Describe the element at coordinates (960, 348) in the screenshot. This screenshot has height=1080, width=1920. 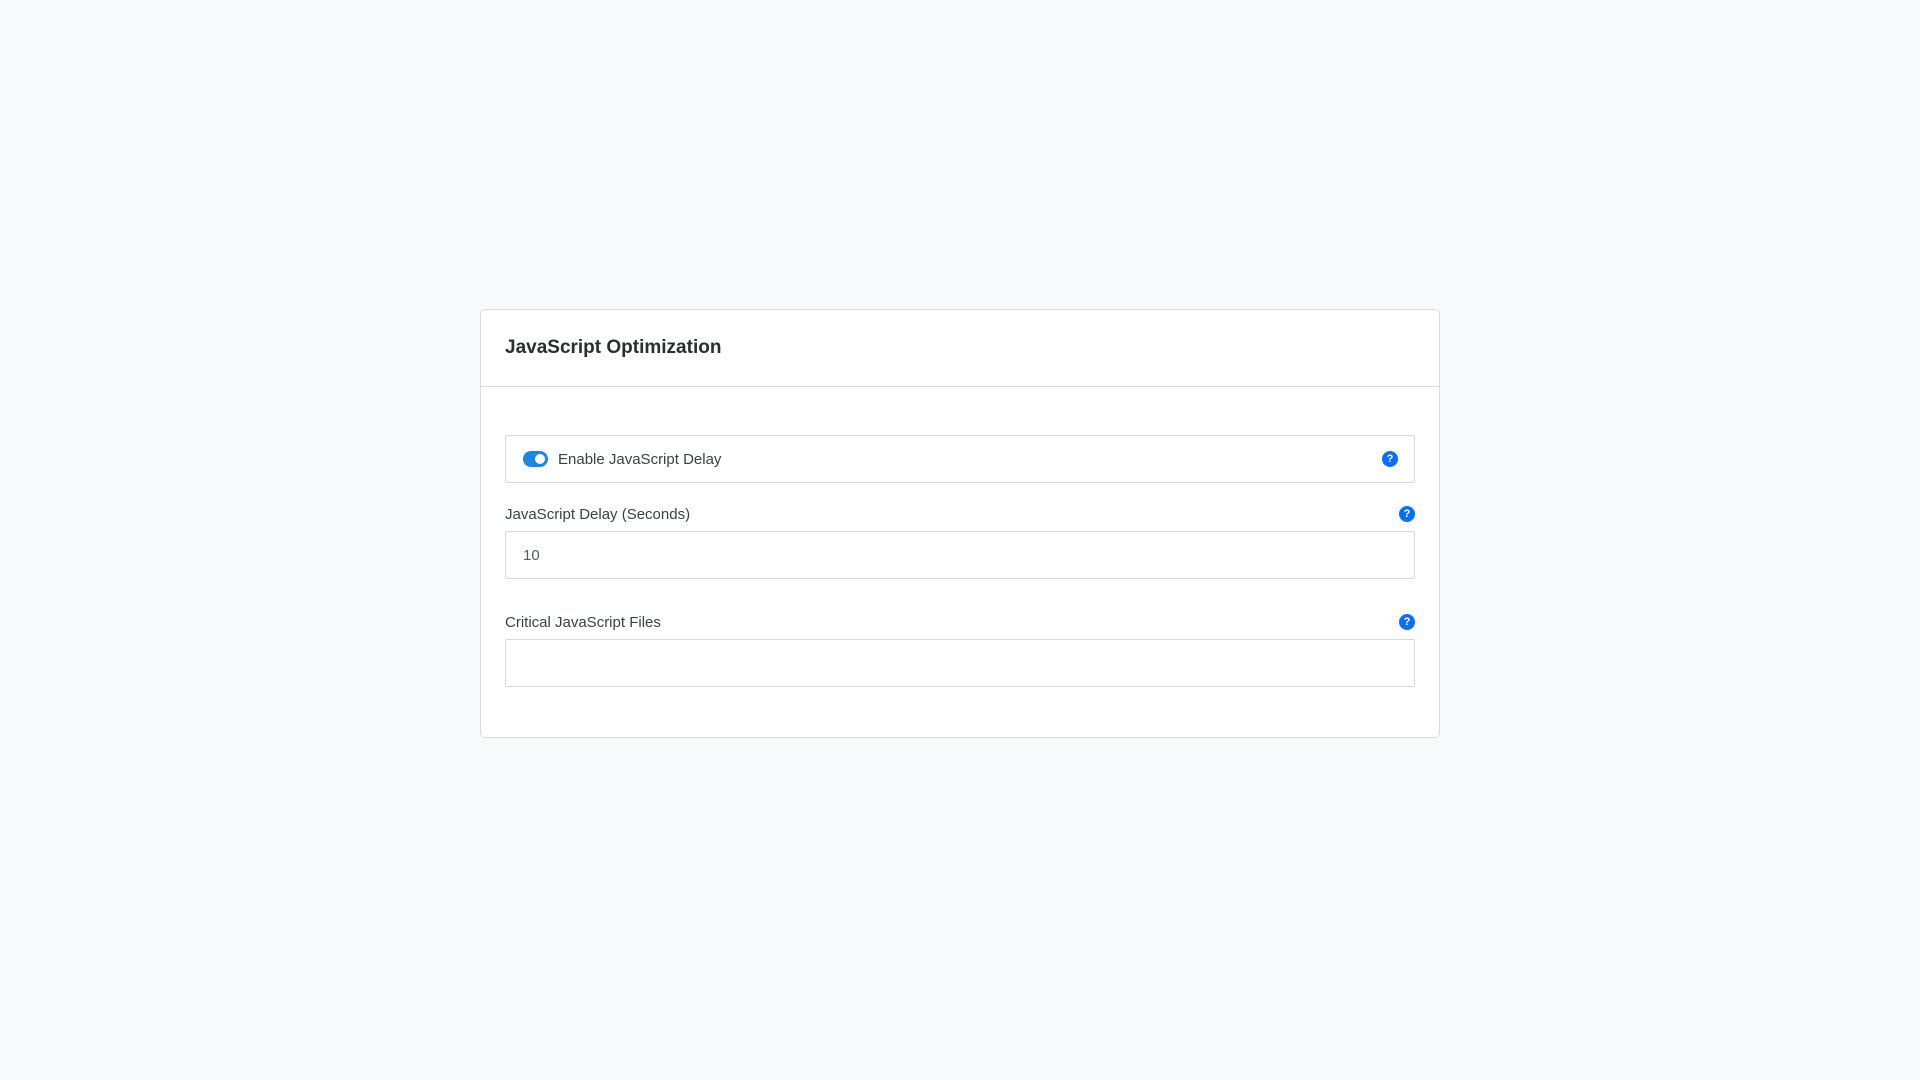
I see `card-header: JavaScript Optimization` at that location.